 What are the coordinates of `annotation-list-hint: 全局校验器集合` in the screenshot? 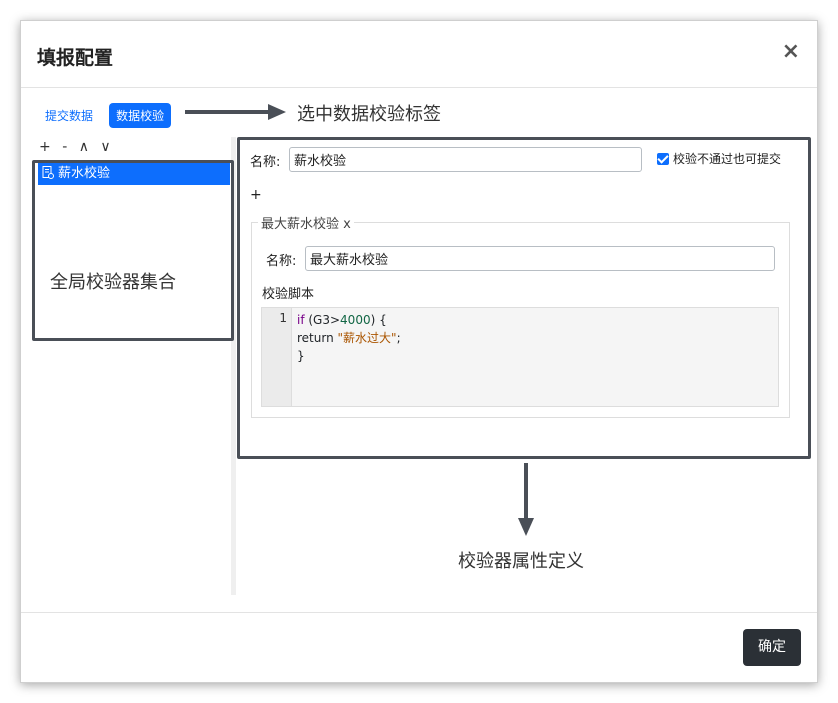 It's located at (113, 282).